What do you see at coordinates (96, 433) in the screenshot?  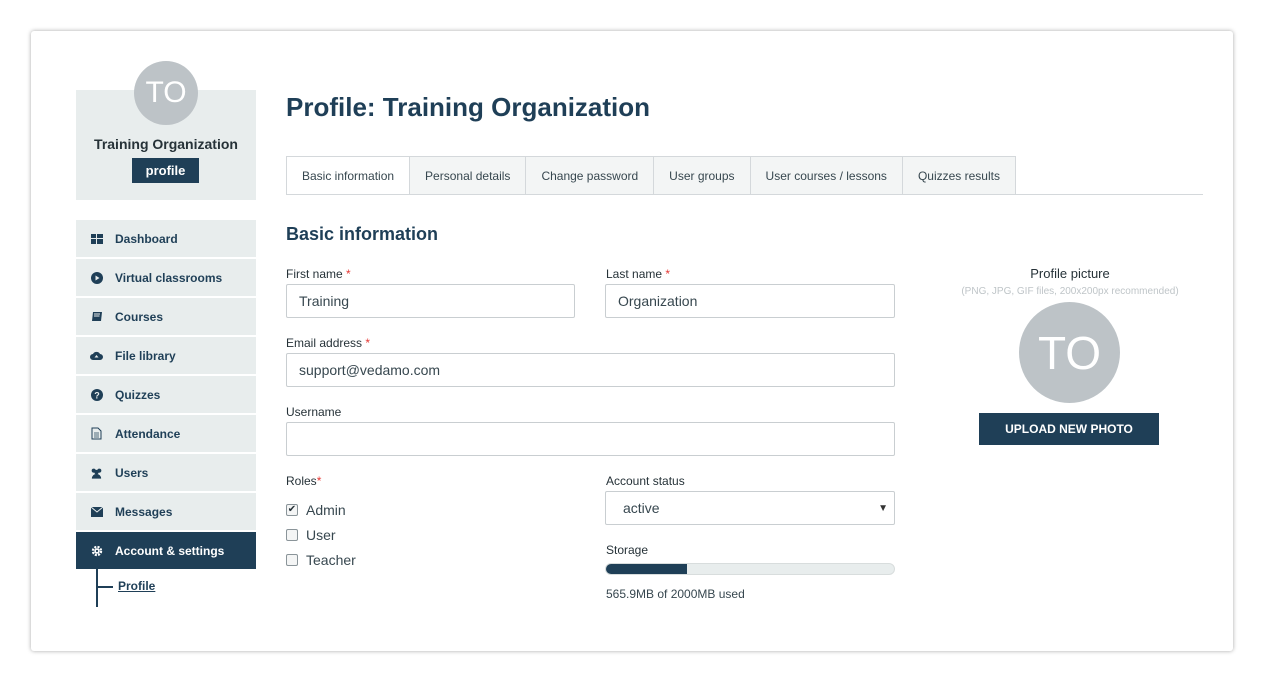 I see `document-icon` at bounding box center [96, 433].